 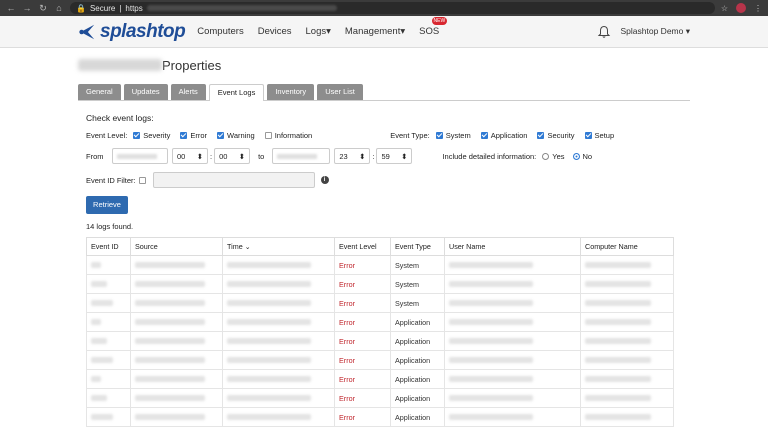 I want to click on url-redacted, so click(x=241, y=8).